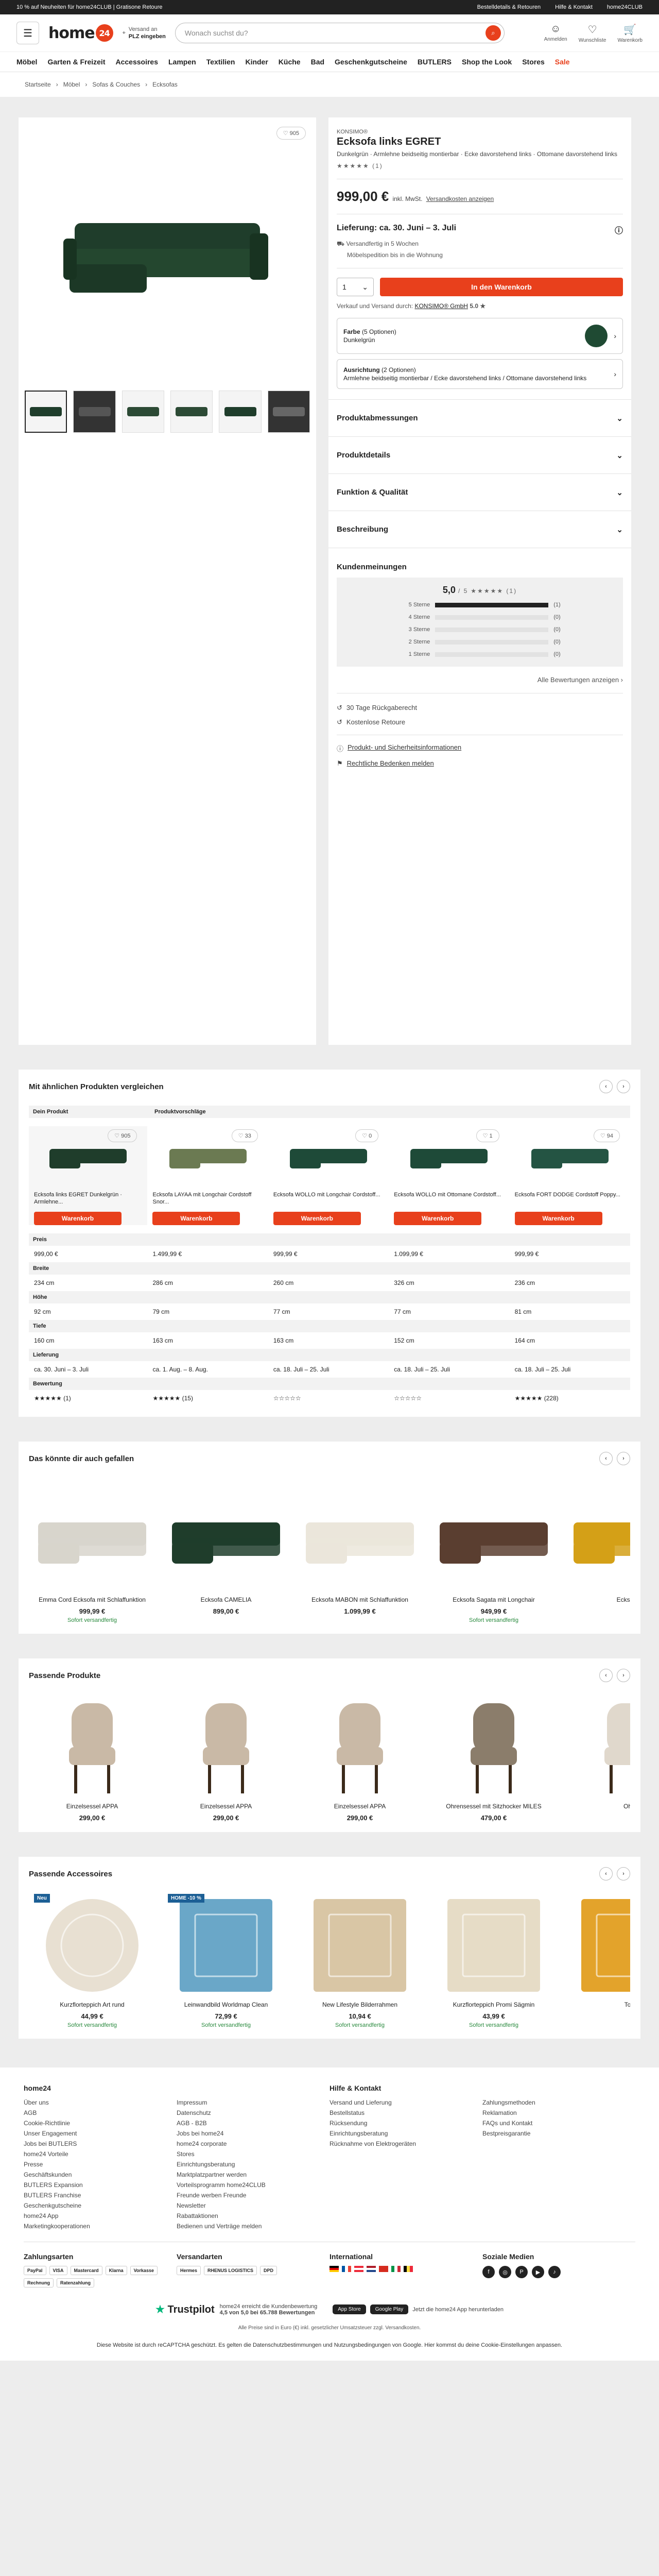  What do you see at coordinates (559, 2133) in the screenshot?
I see `footer-link: Bestpreisgarantie` at bounding box center [559, 2133].